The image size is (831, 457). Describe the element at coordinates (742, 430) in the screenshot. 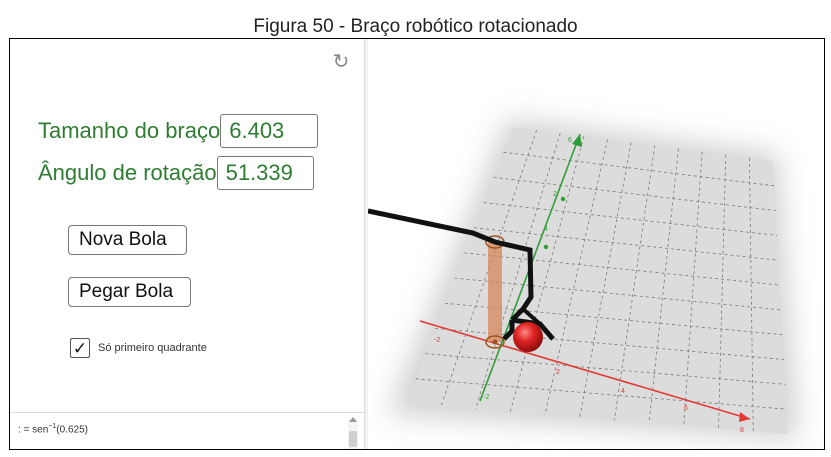

I see `x-tick-label: 8` at that location.